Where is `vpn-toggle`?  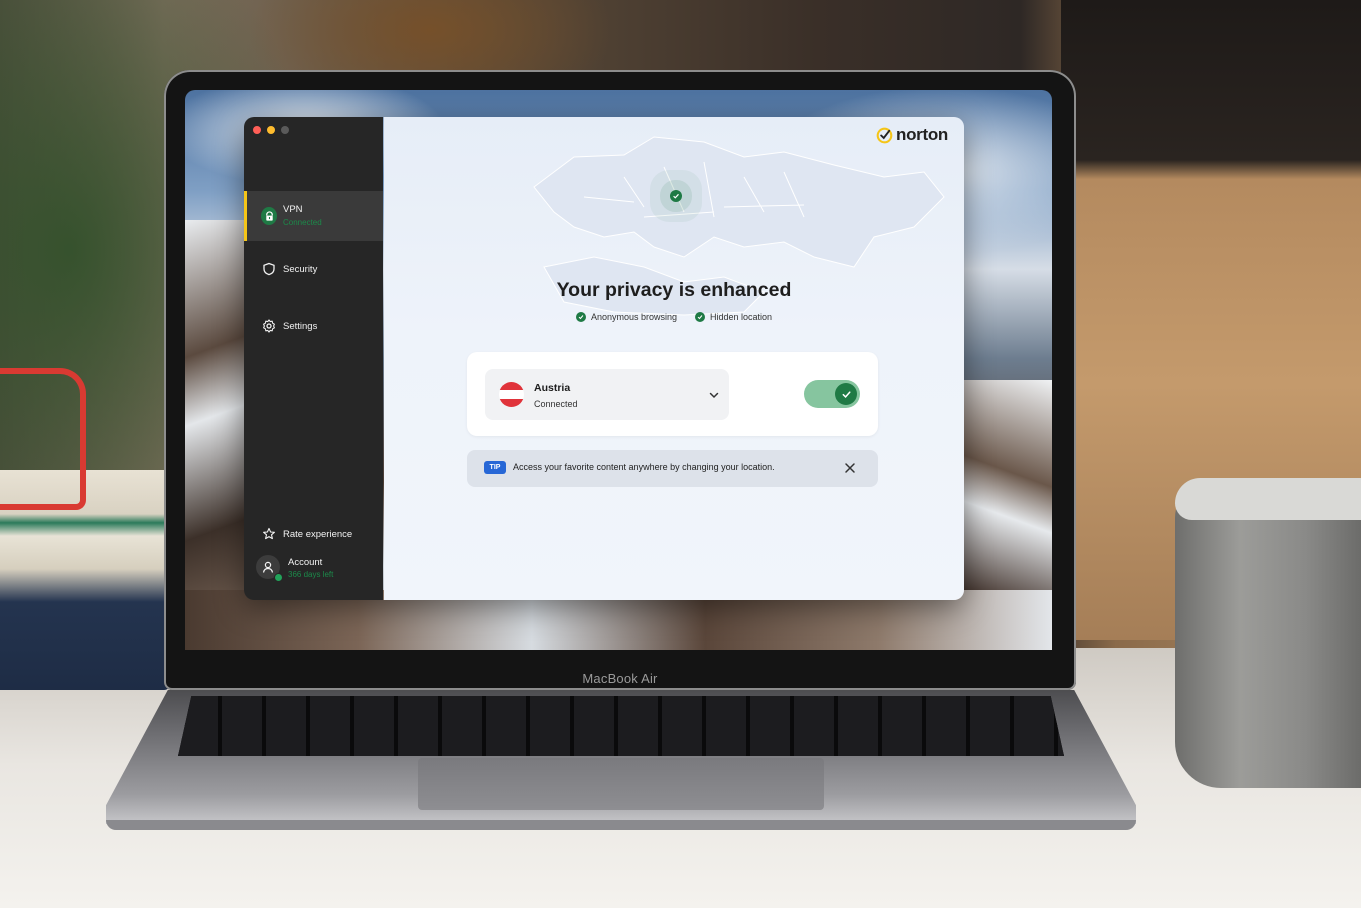 vpn-toggle is located at coordinates (832, 394).